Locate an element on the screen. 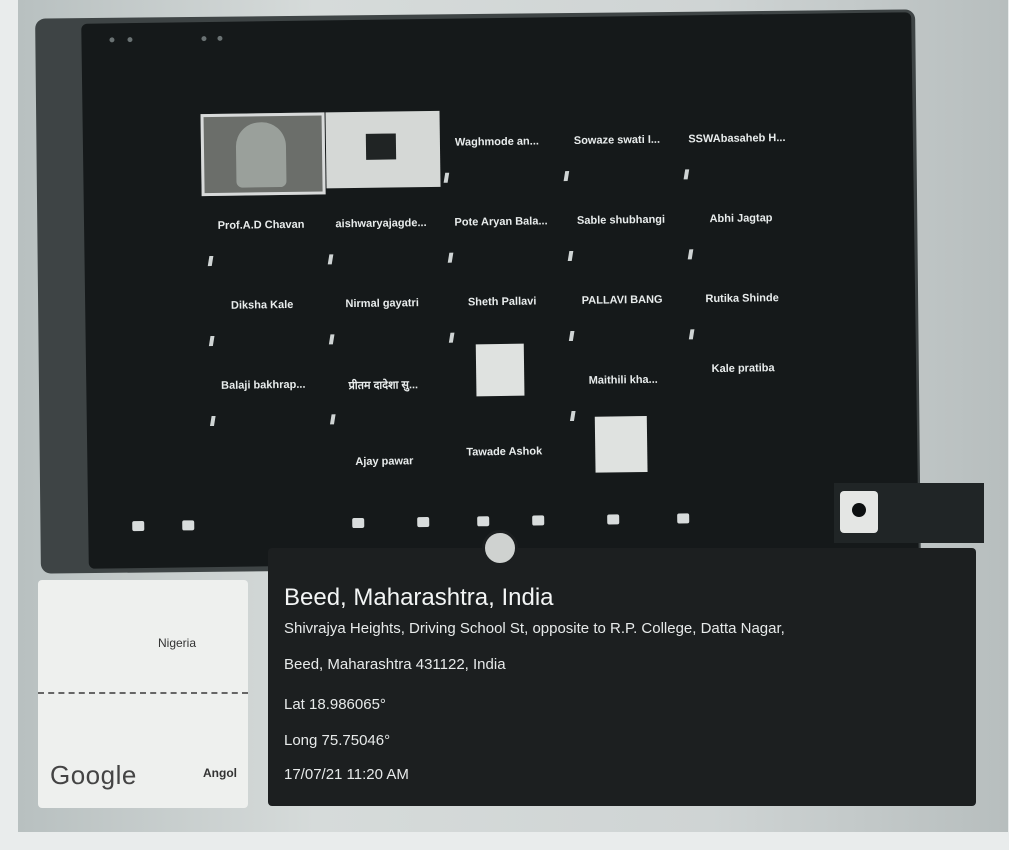  shield-icon is located at coordinates (358, 523).